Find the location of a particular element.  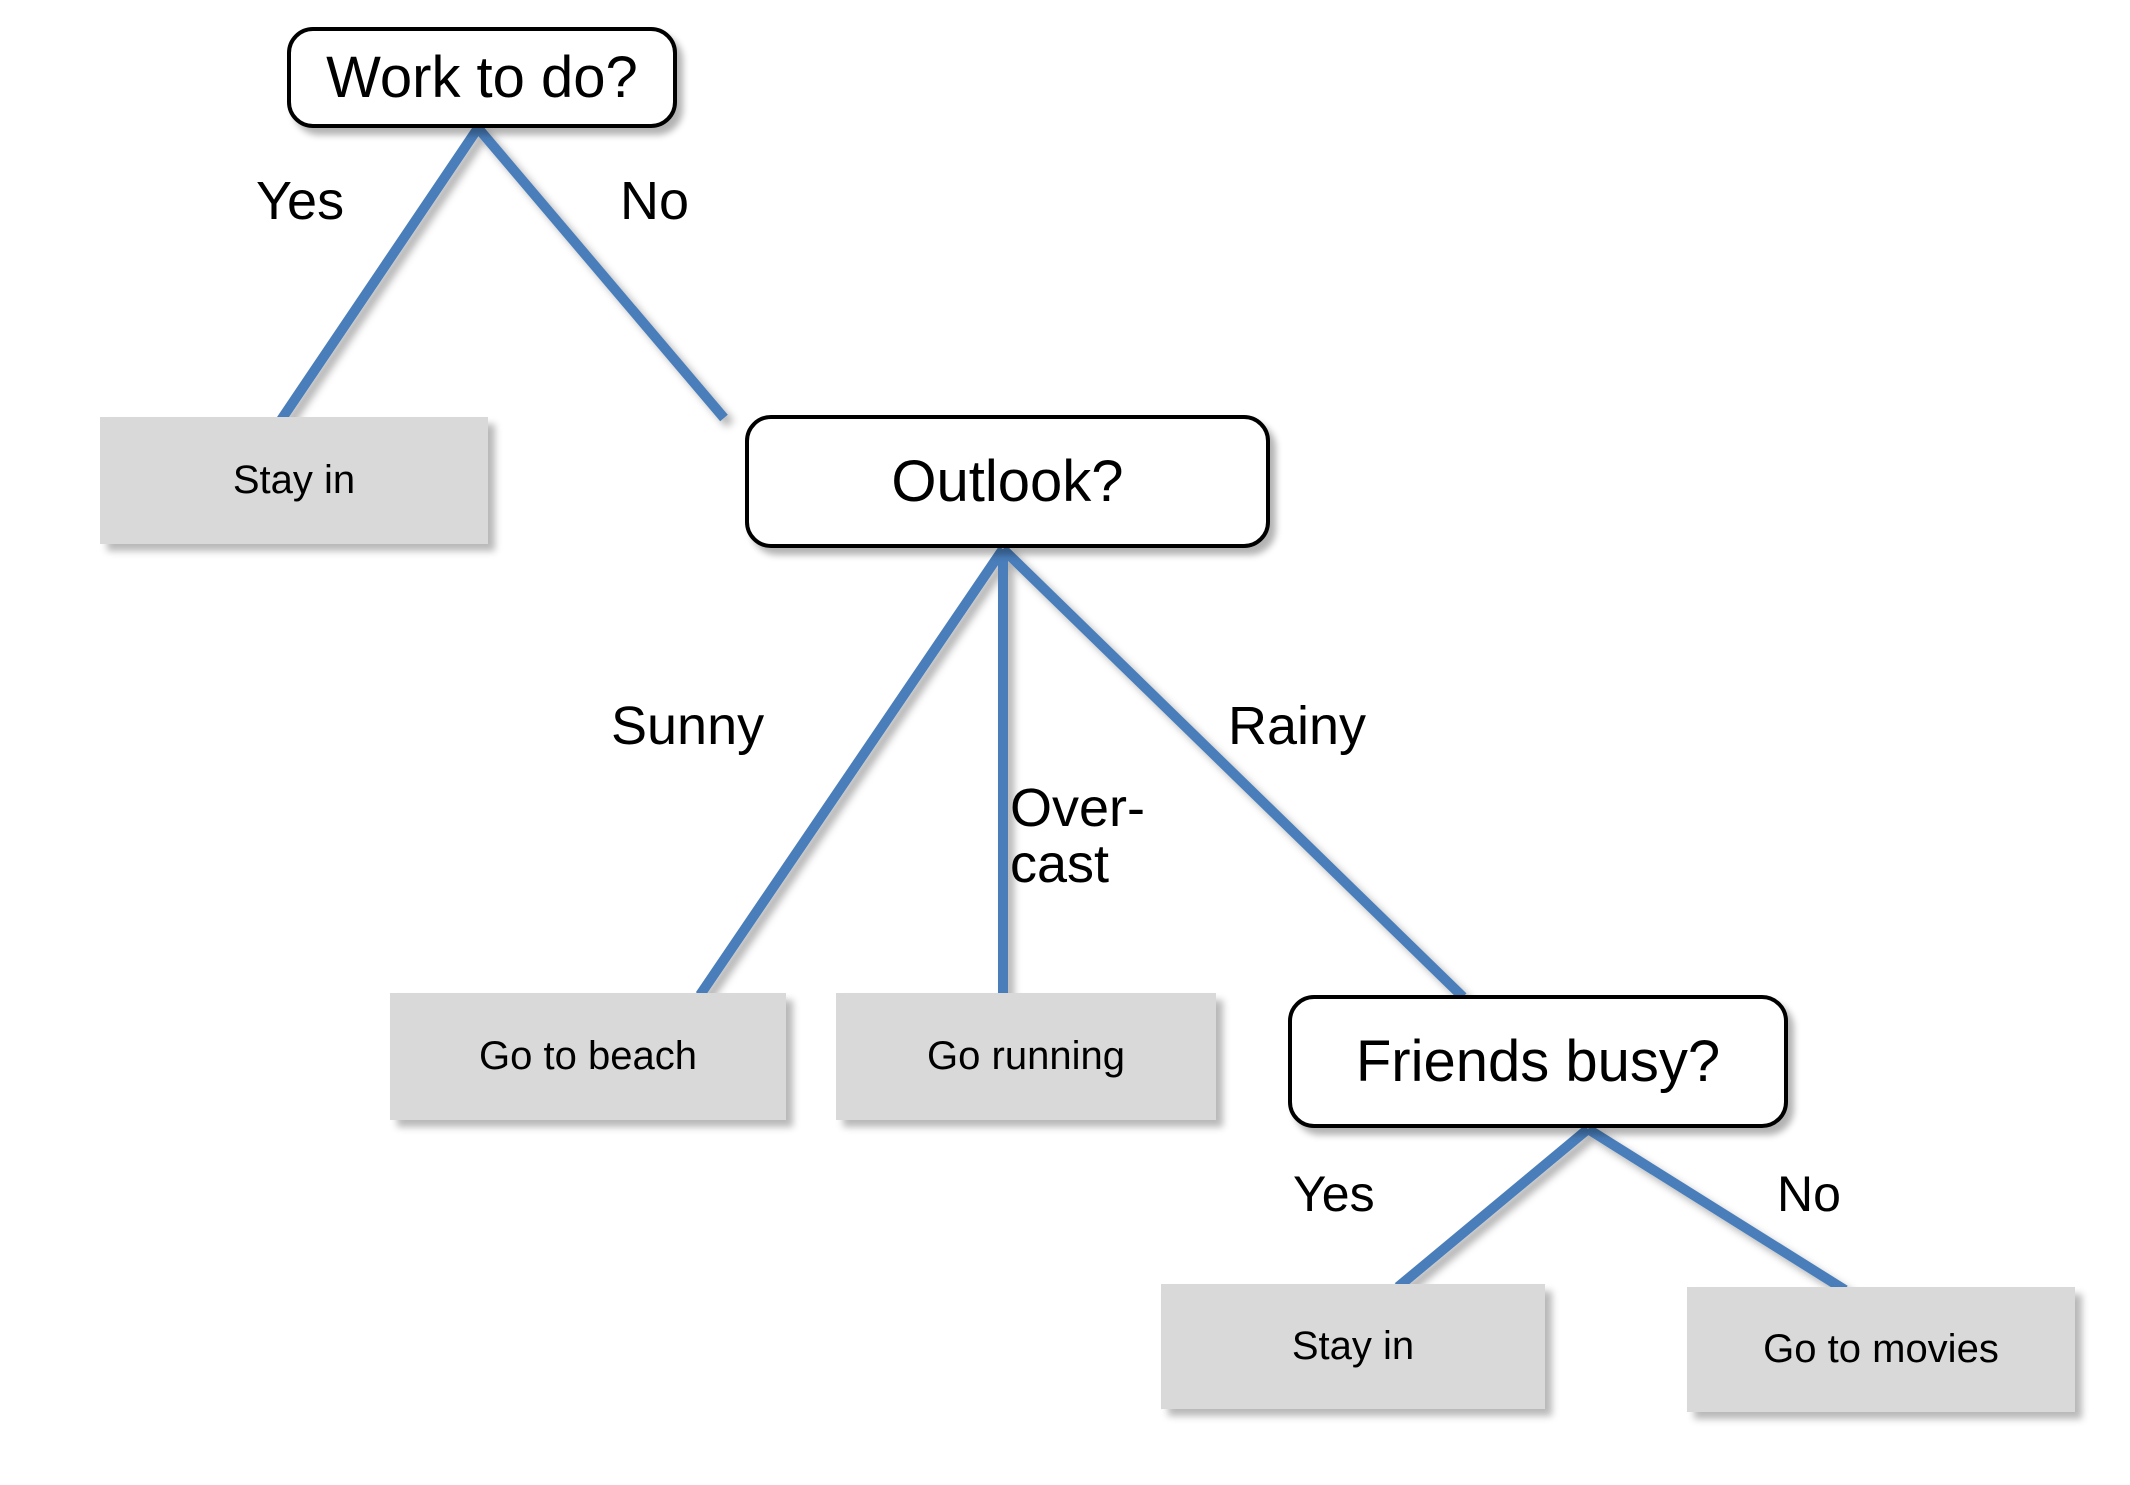

tree-node-label-work: Work to do? is located at coordinates (482, 77).